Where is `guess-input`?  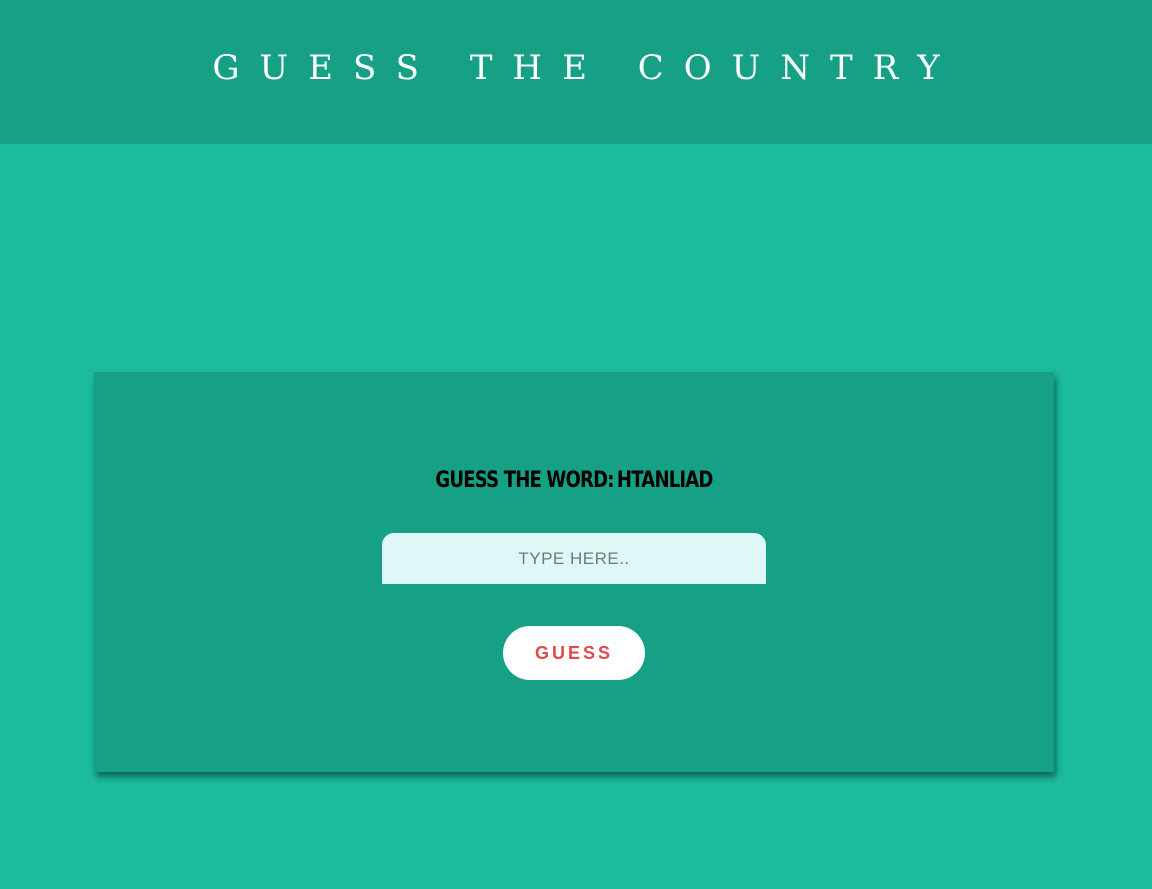 guess-input is located at coordinates (574, 558).